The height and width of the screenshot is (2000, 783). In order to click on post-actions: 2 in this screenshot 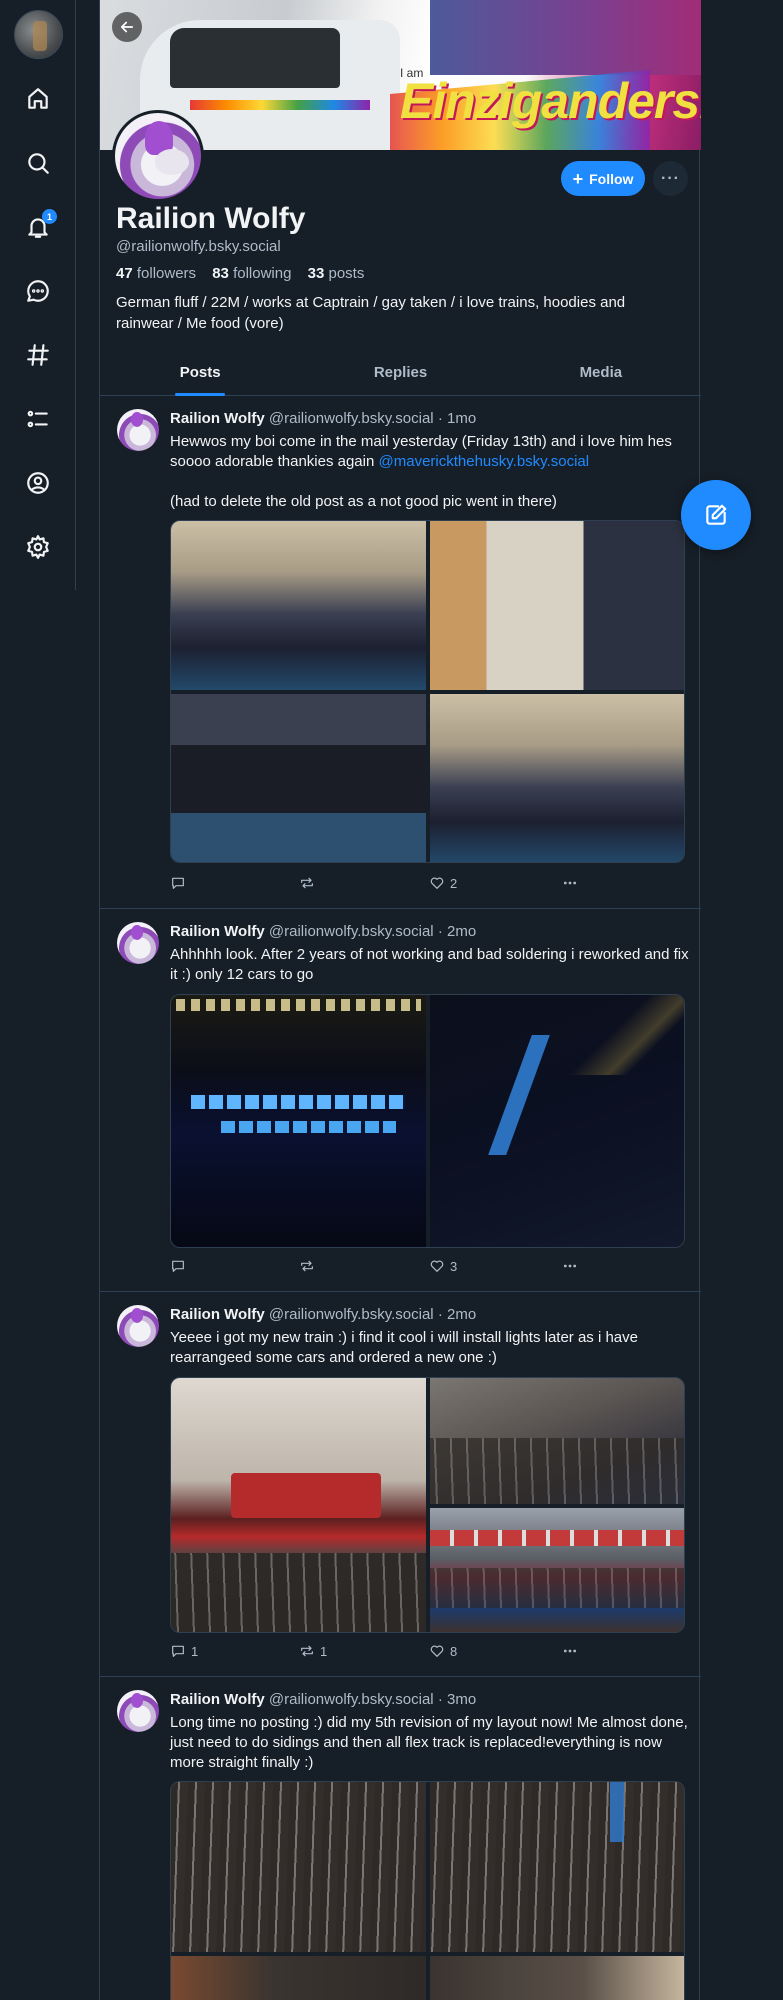, I will do `click(385, 885)`.